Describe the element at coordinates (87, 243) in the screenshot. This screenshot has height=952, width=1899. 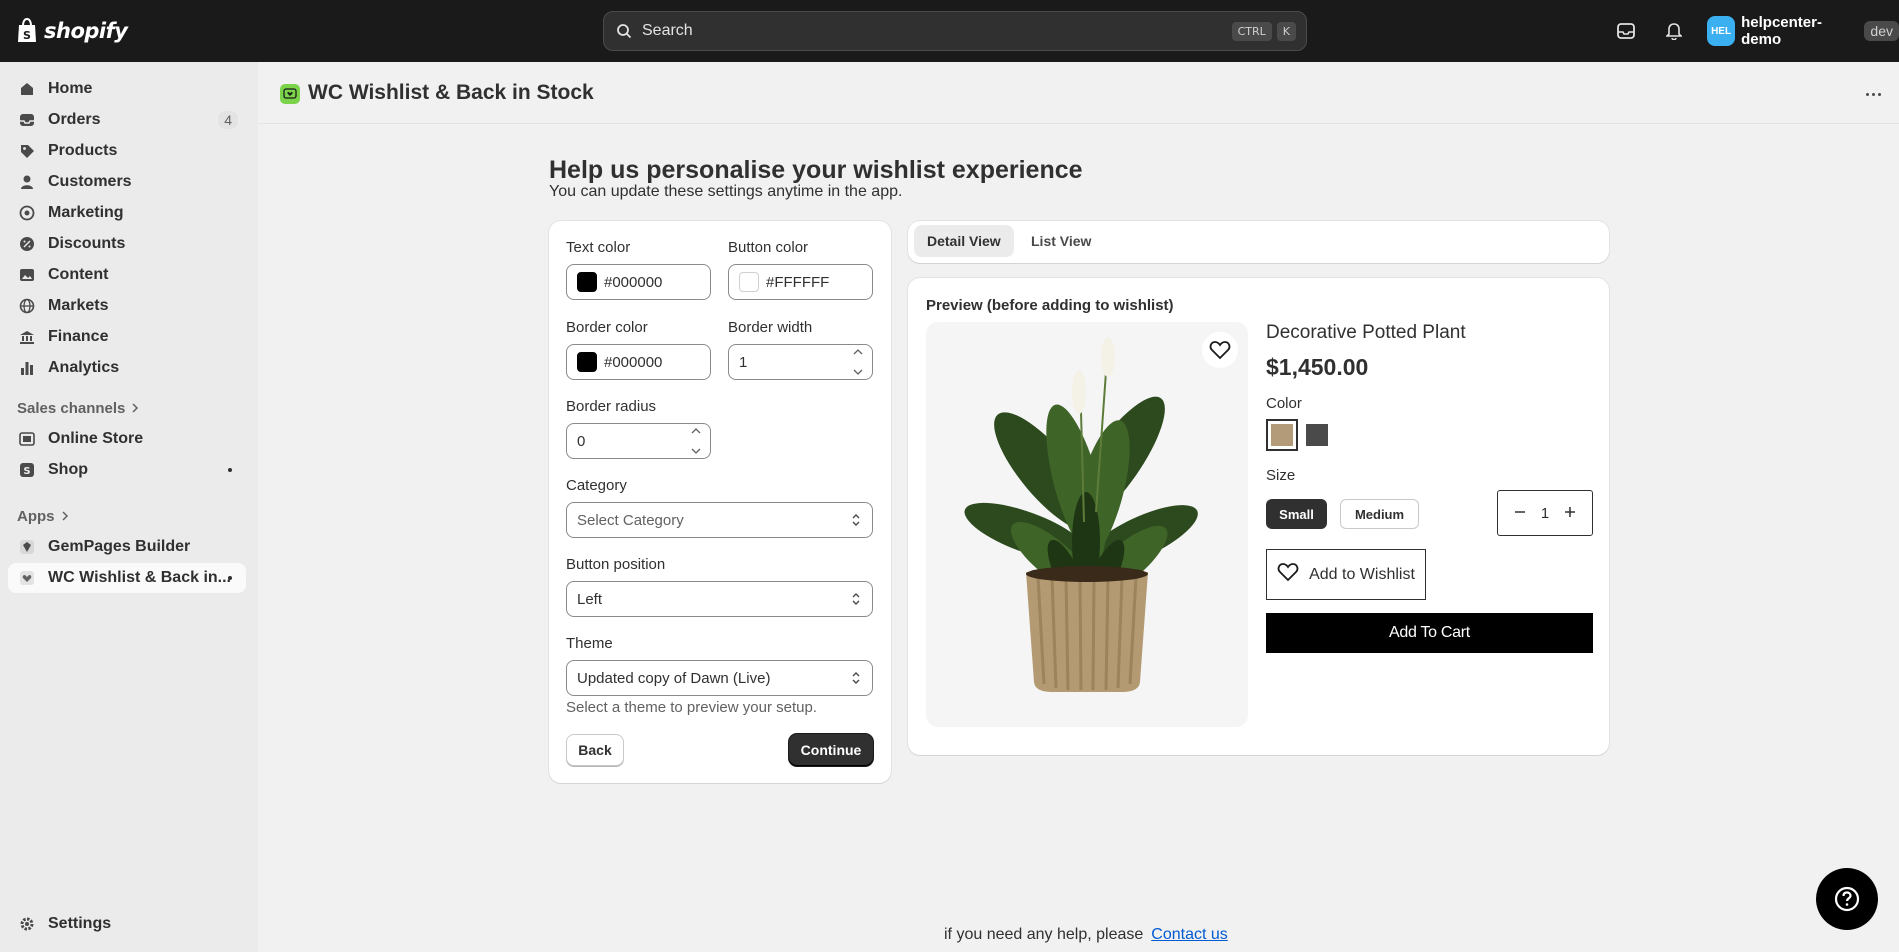
I see `sidebar-item-label: Discounts` at that location.